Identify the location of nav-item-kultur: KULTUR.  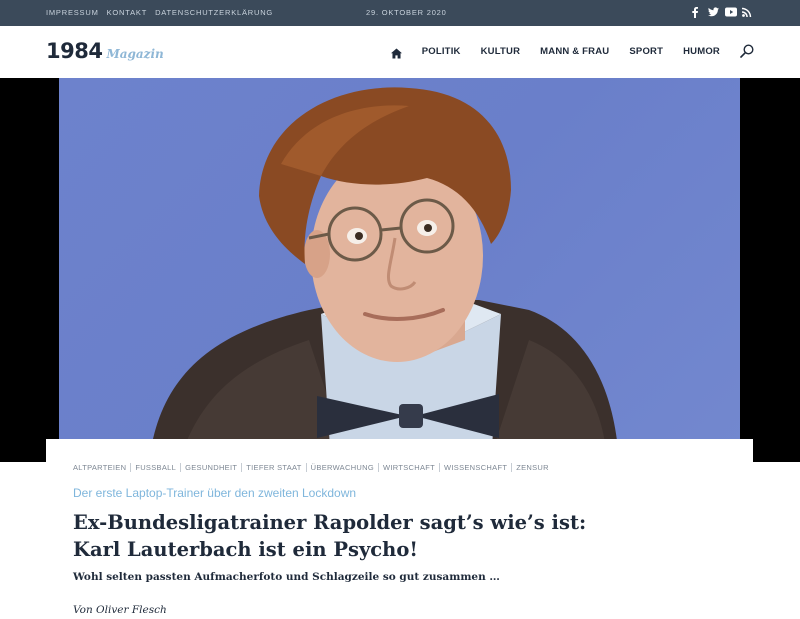
(501, 51).